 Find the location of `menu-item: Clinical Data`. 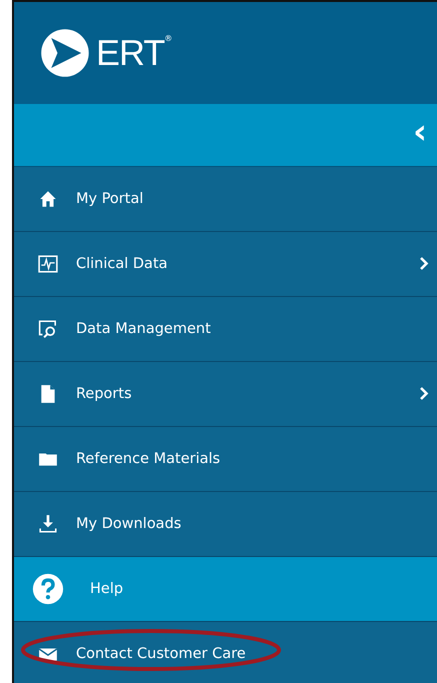

menu-item: Clinical Data is located at coordinates (225, 264).